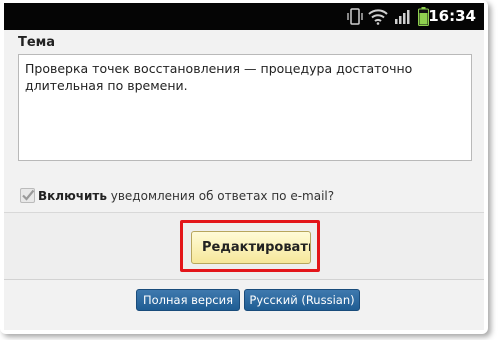  I want to click on checkmark-icon, so click(28, 195).